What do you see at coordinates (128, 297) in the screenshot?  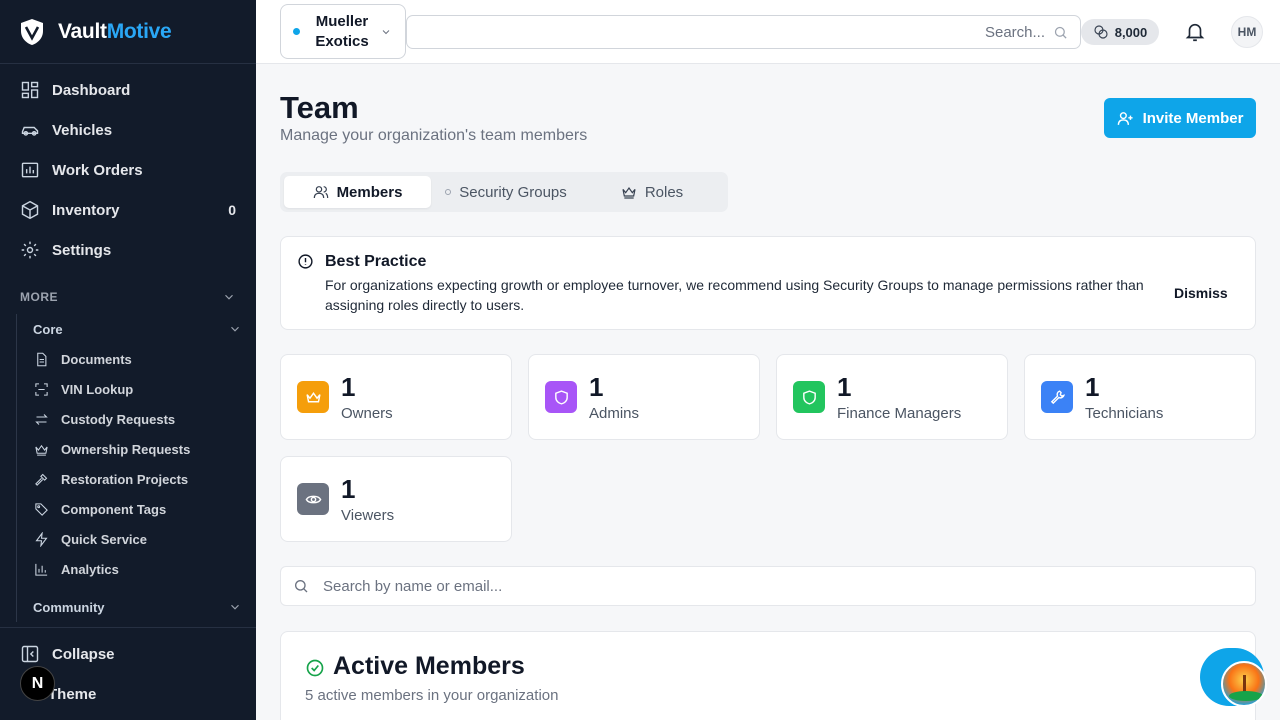 I see `more-section-toggle: MORE` at bounding box center [128, 297].